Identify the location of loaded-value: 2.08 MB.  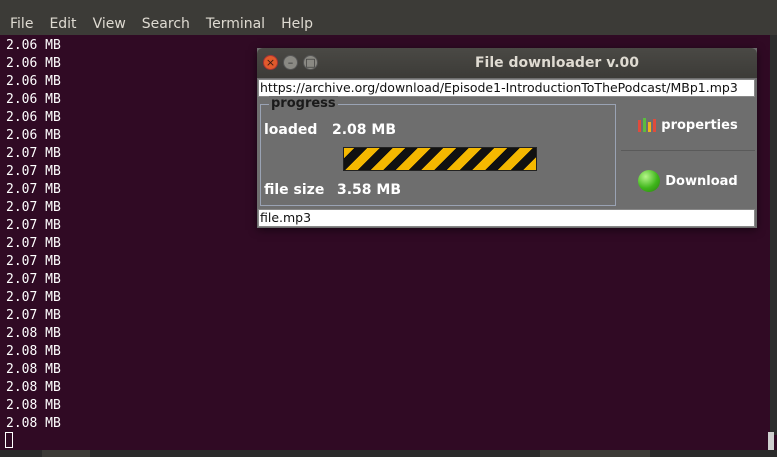
(364, 130).